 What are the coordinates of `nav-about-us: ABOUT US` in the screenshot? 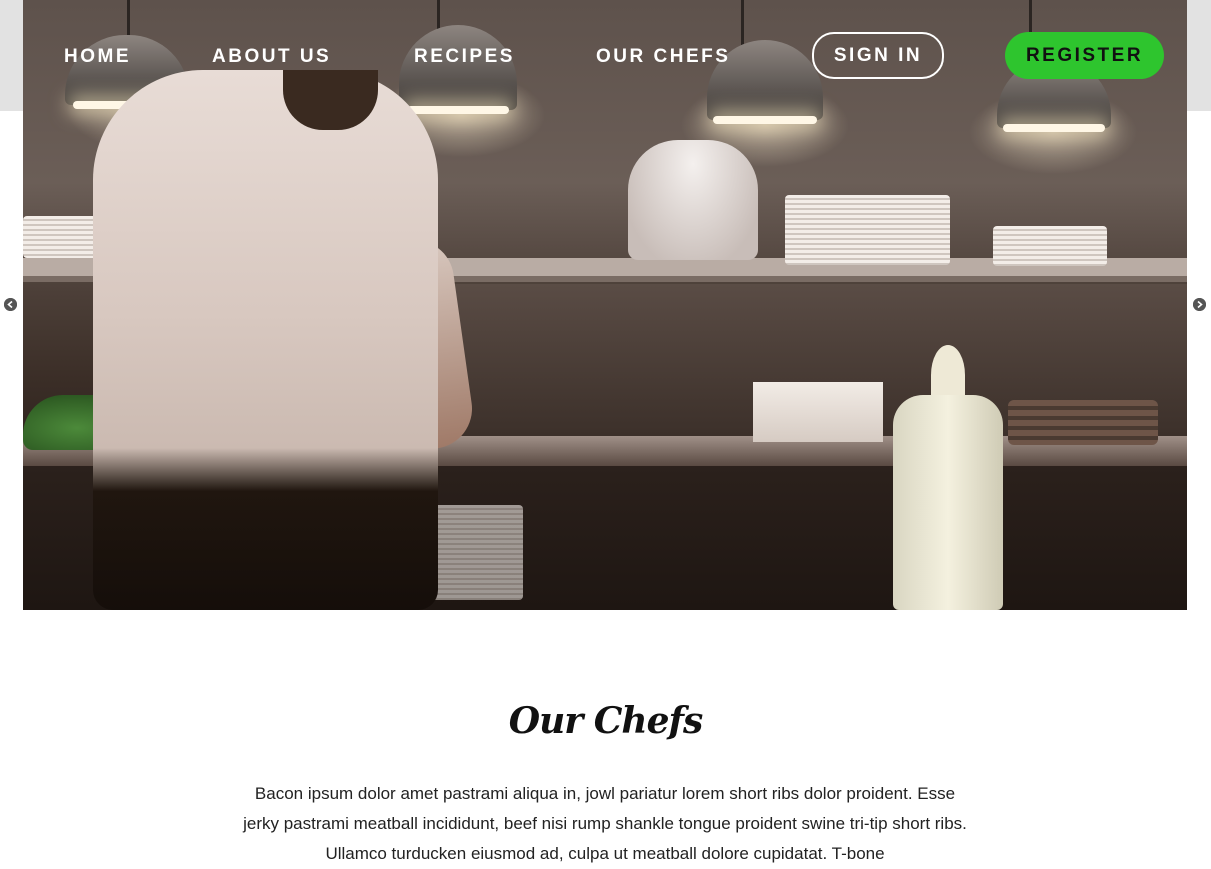 It's located at (271, 57).